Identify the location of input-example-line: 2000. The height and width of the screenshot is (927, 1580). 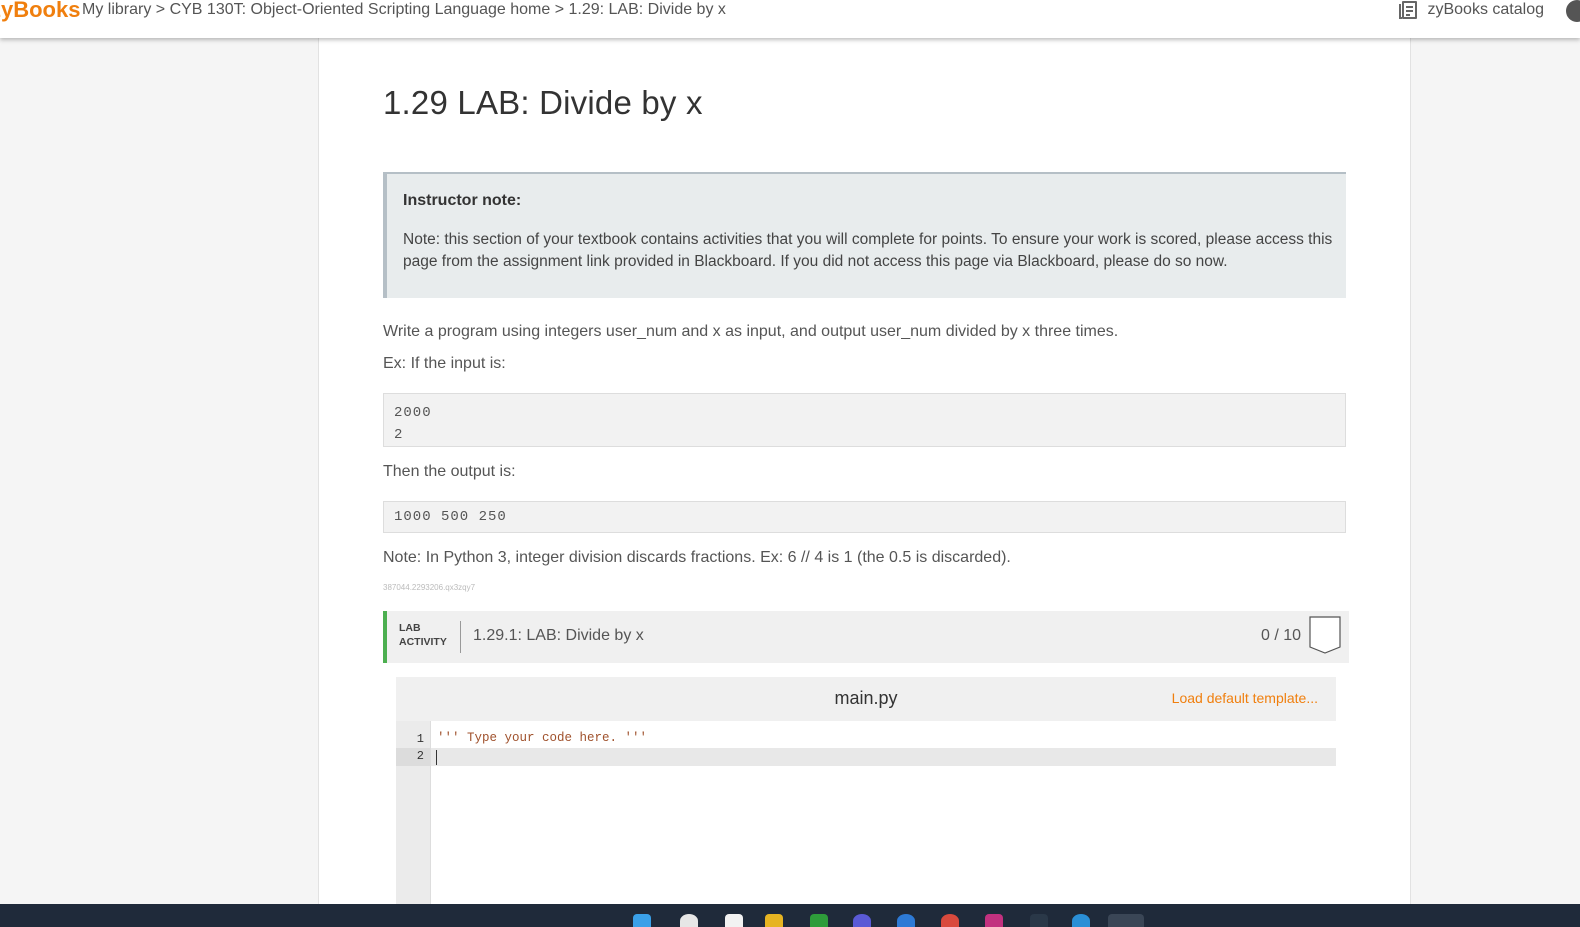
(413, 413).